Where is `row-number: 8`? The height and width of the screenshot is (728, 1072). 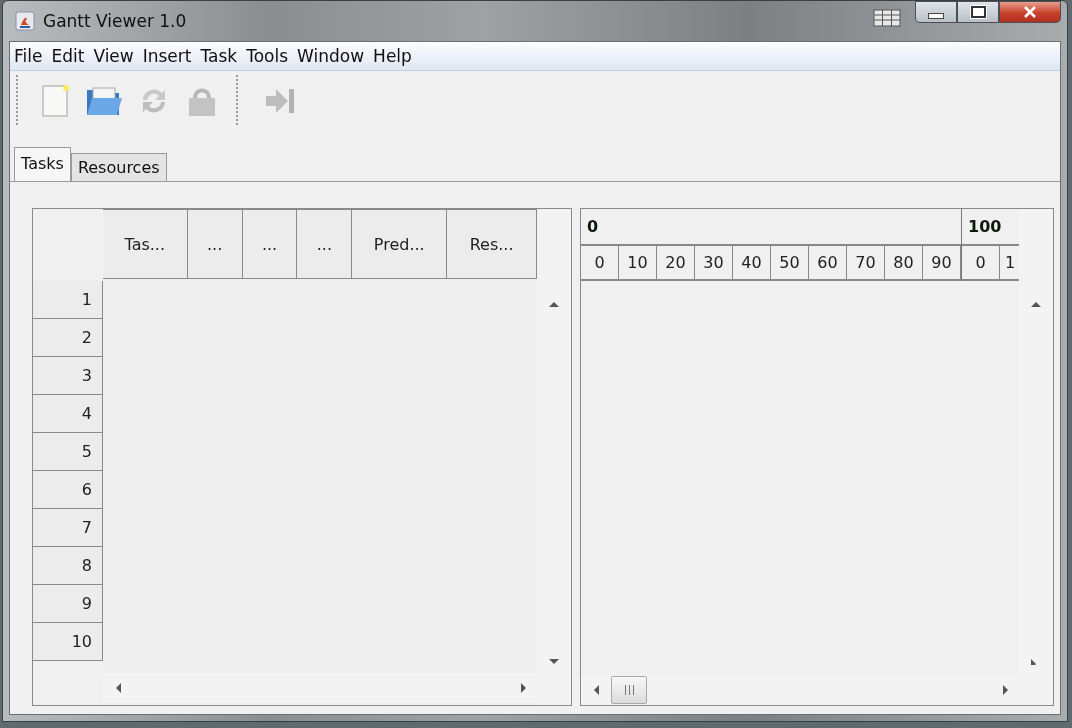 row-number: 8 is located at coordinates (68, 566).